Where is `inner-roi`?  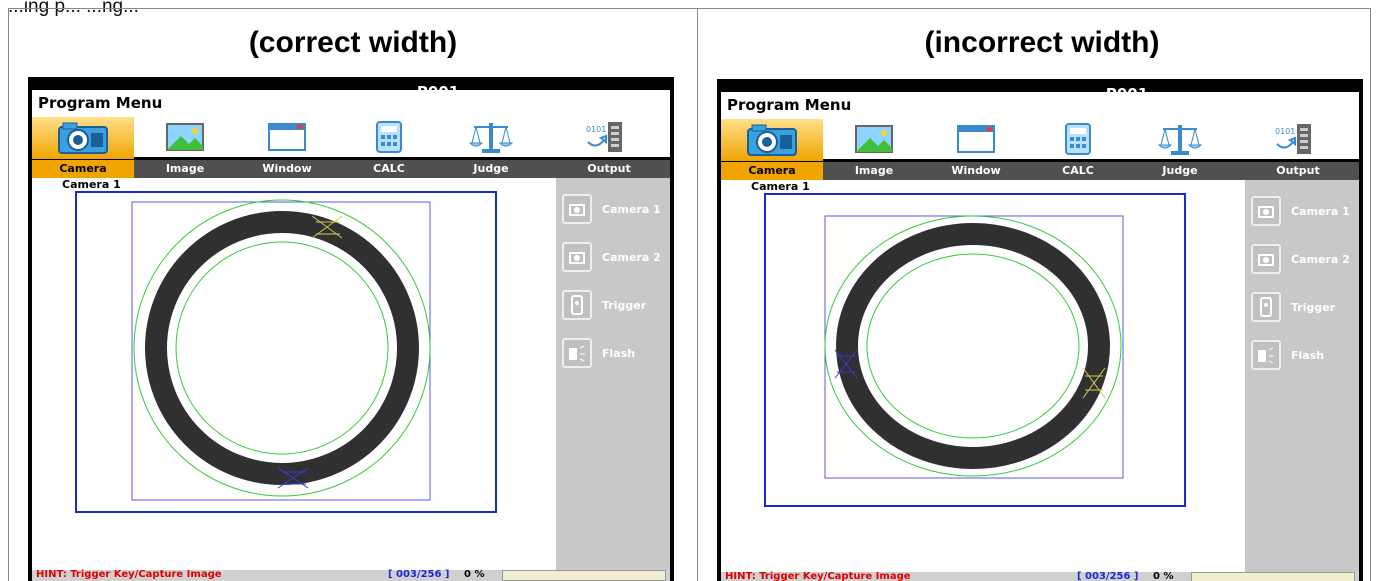
inner-roi is located at coordinates (281, 351).